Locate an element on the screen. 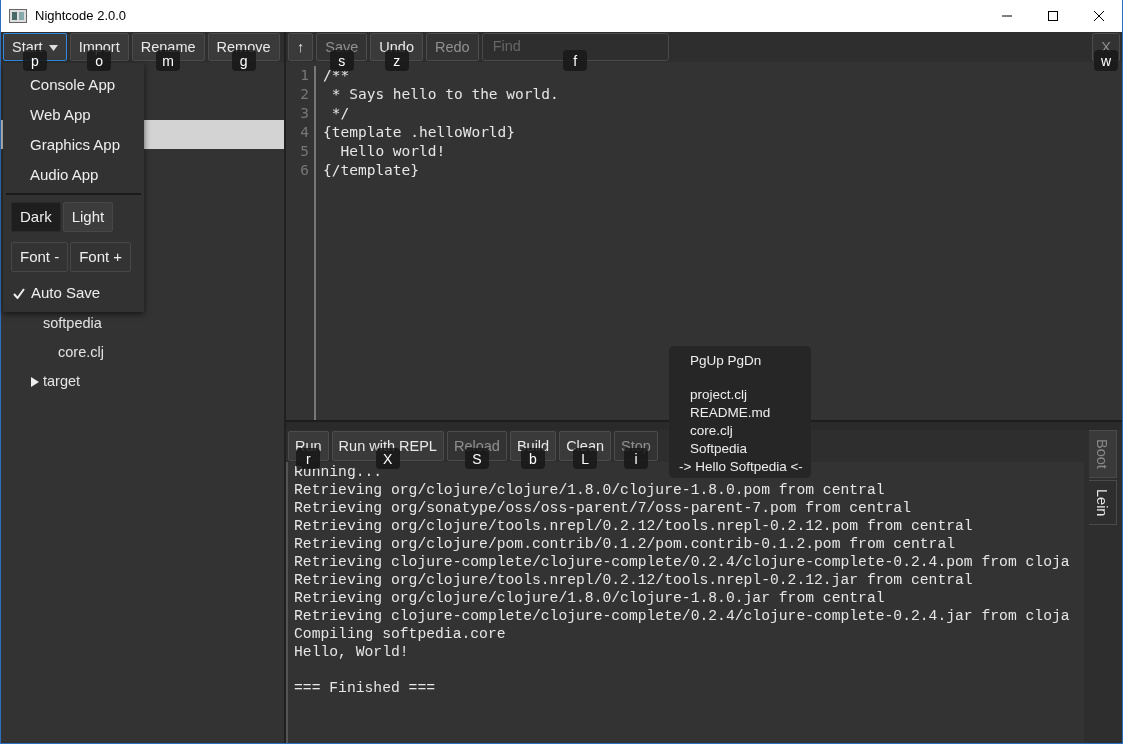 This screenshot has width=1123, height=744. window-title: Nightcode 2.0.0 is located at coordinates (81, 16).